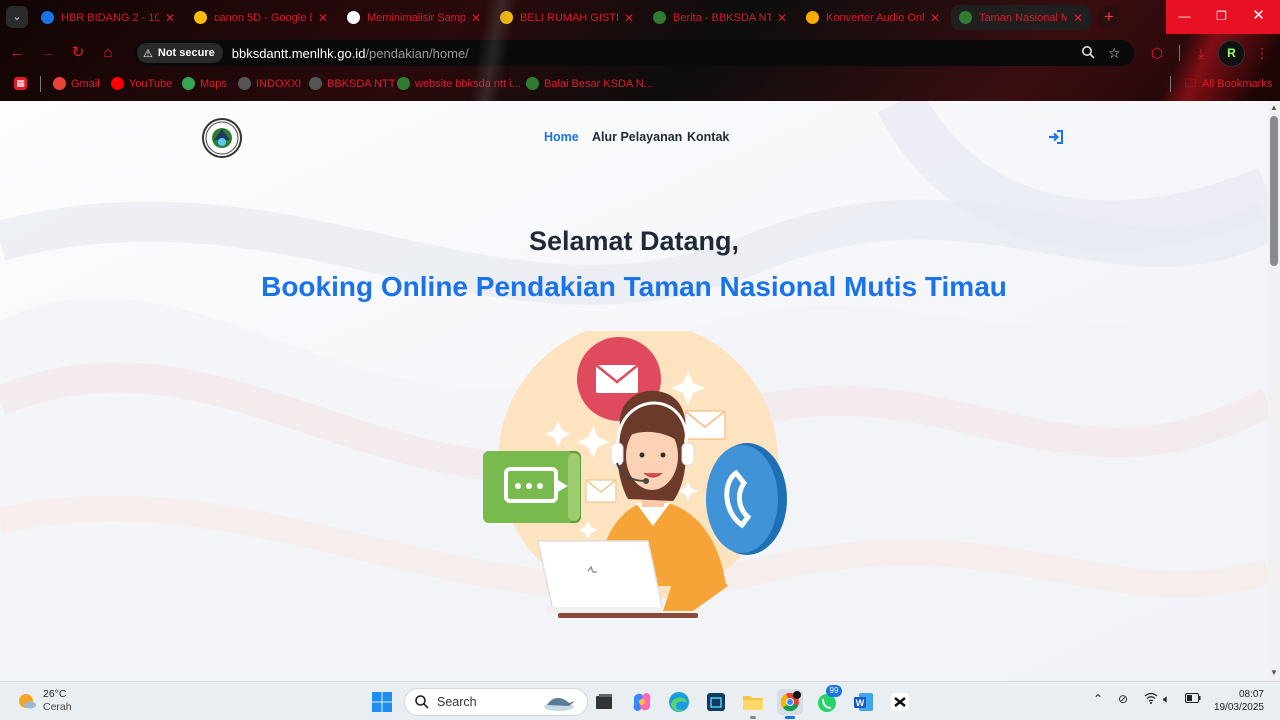 The width and height of the screenshot is (1280, 720). Describe the element at coordinates (1098, 699) in the screenshot. I see `show-hidden-icons-chevron: ⌃` at that location.